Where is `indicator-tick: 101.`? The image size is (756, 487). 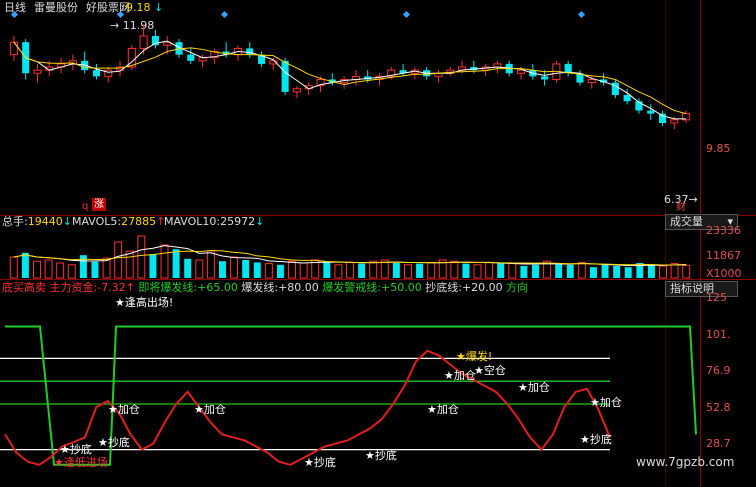
indicator-tick: 101. is located at coordinates (718, 334).